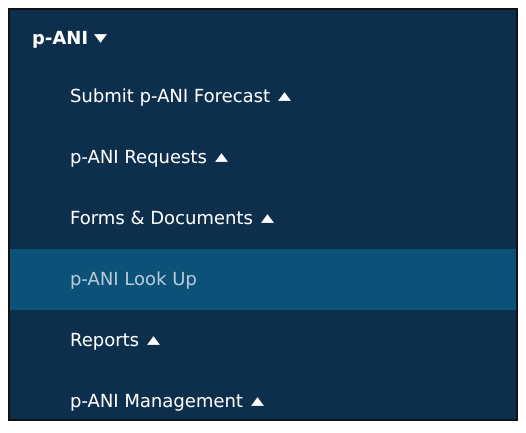 Image resolution: width=526 pixels, height=433 pixels. Describe the element at coordinates (263, 96) in the screenshot. I see `menu-item: Submit p-ANI Forecast` at that location.